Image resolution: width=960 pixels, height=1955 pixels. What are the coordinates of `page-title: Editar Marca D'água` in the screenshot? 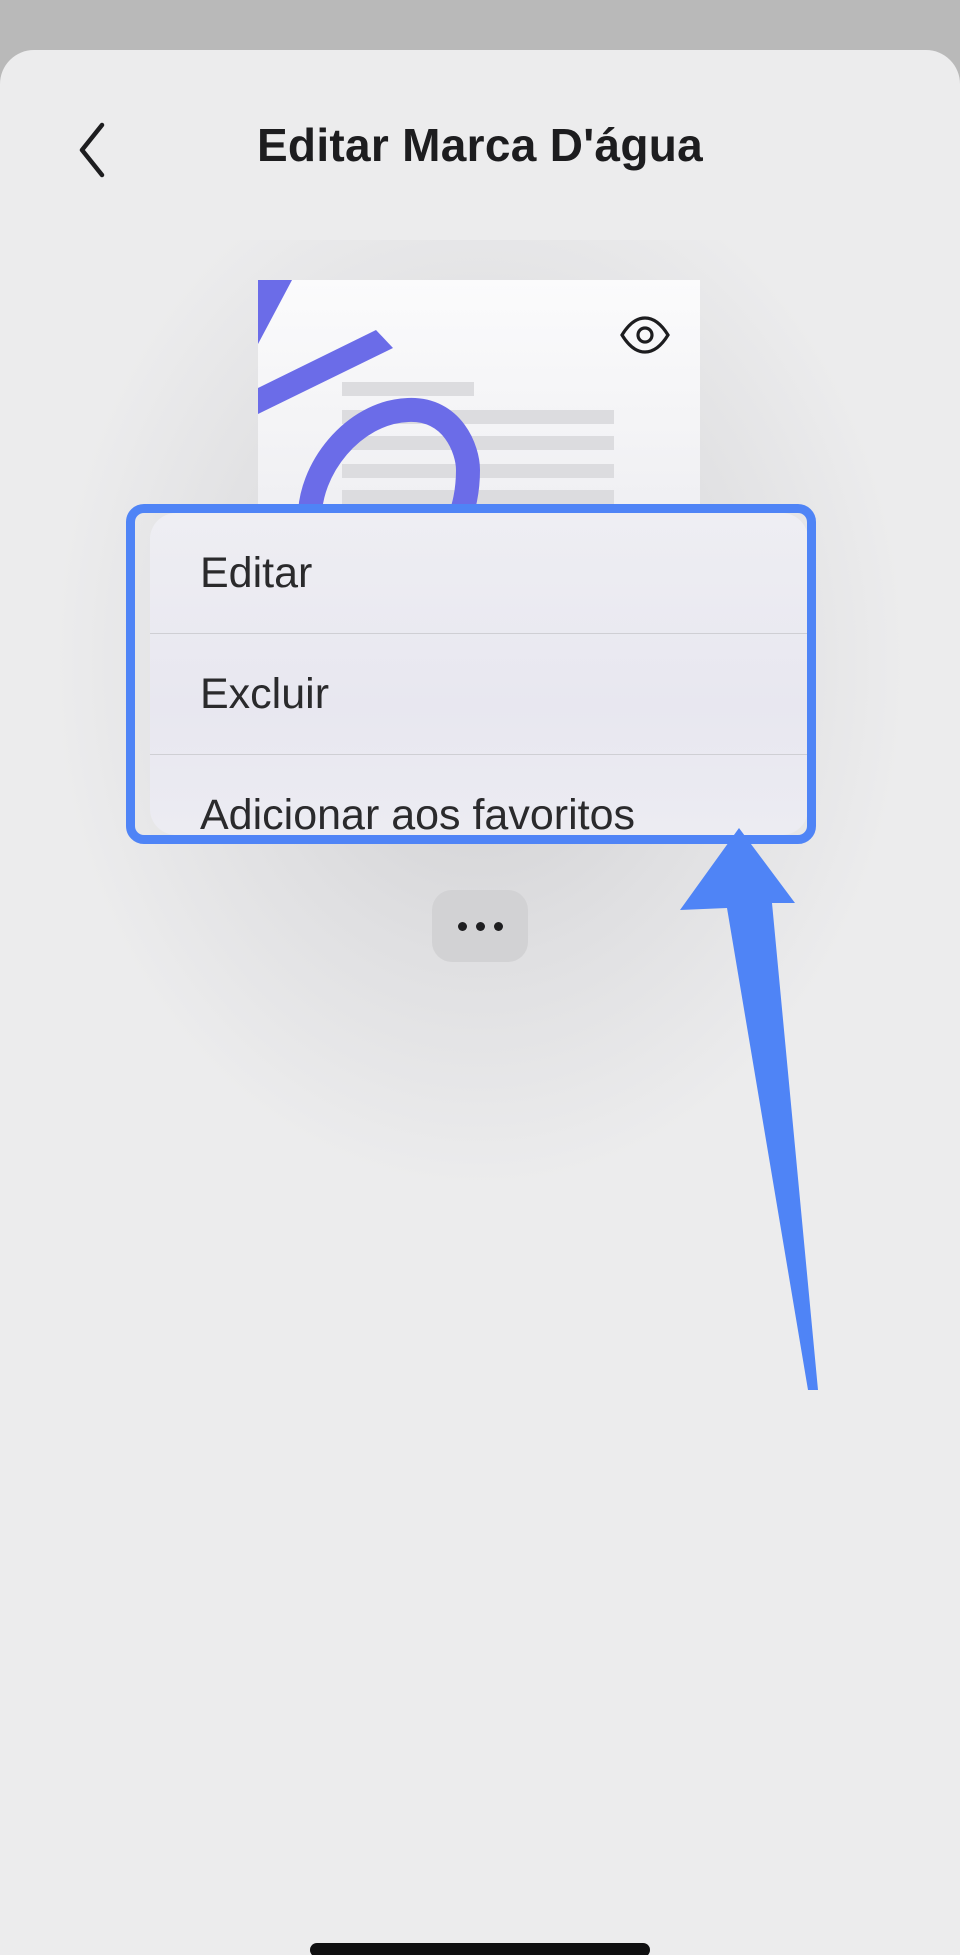 It's located at (480, 145).